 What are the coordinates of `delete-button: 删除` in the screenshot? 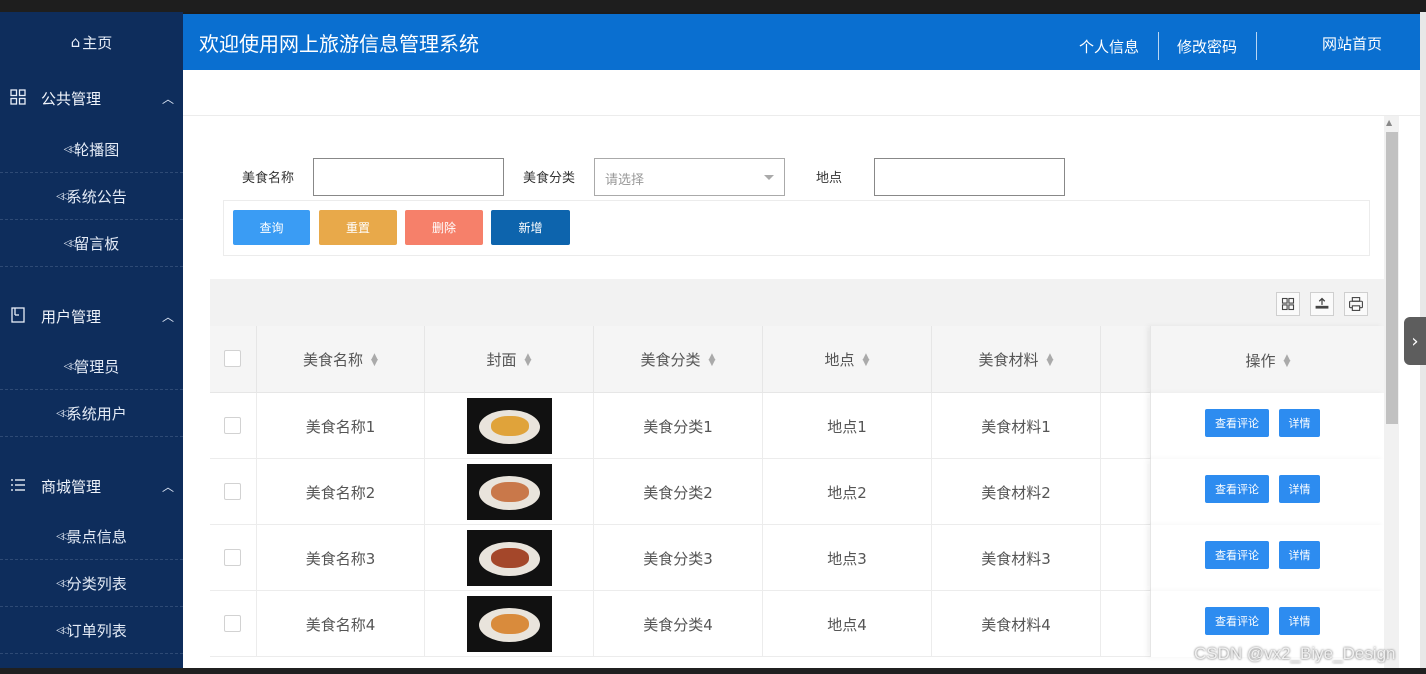 It's located at (444, 227).